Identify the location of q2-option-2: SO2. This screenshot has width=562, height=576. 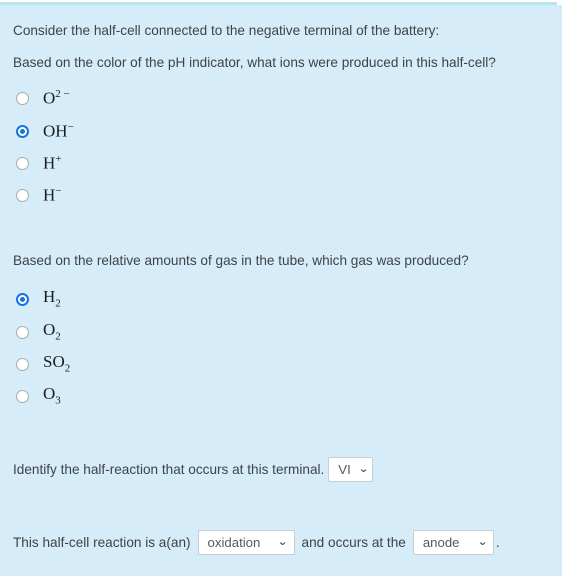
(43, 364).